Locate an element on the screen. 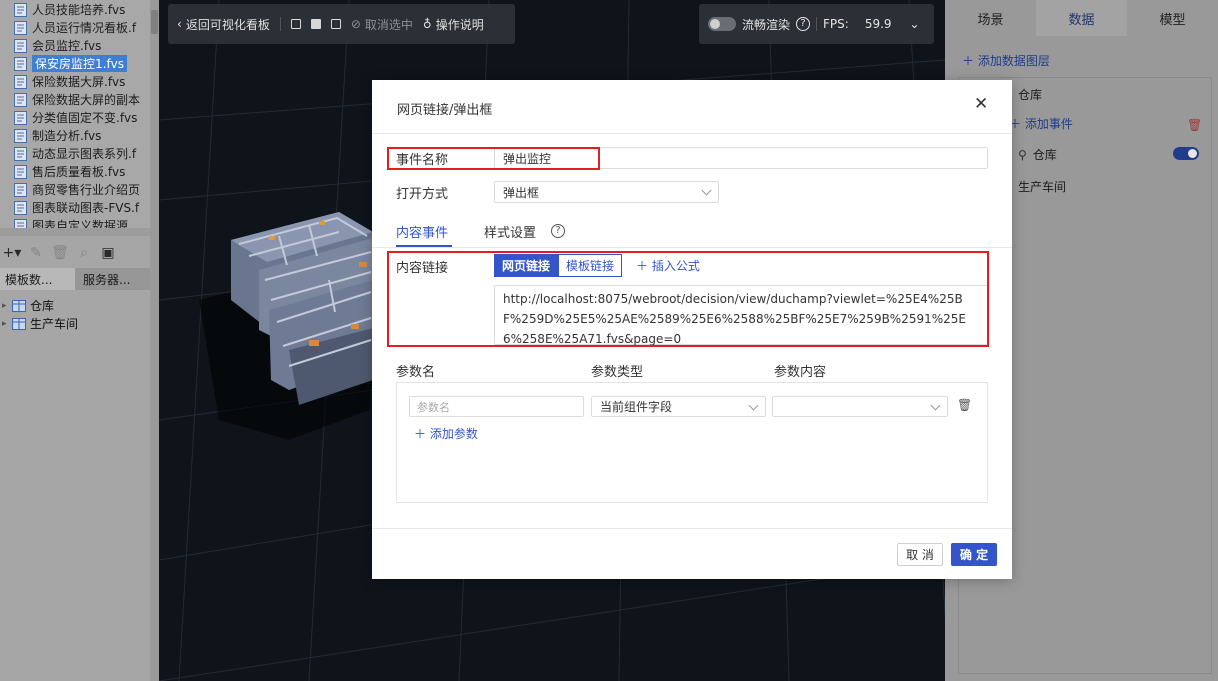 The width and height of the screenshot is (1218, 681). right-tab-1: 数据 is located at coordinates (1081, 18).